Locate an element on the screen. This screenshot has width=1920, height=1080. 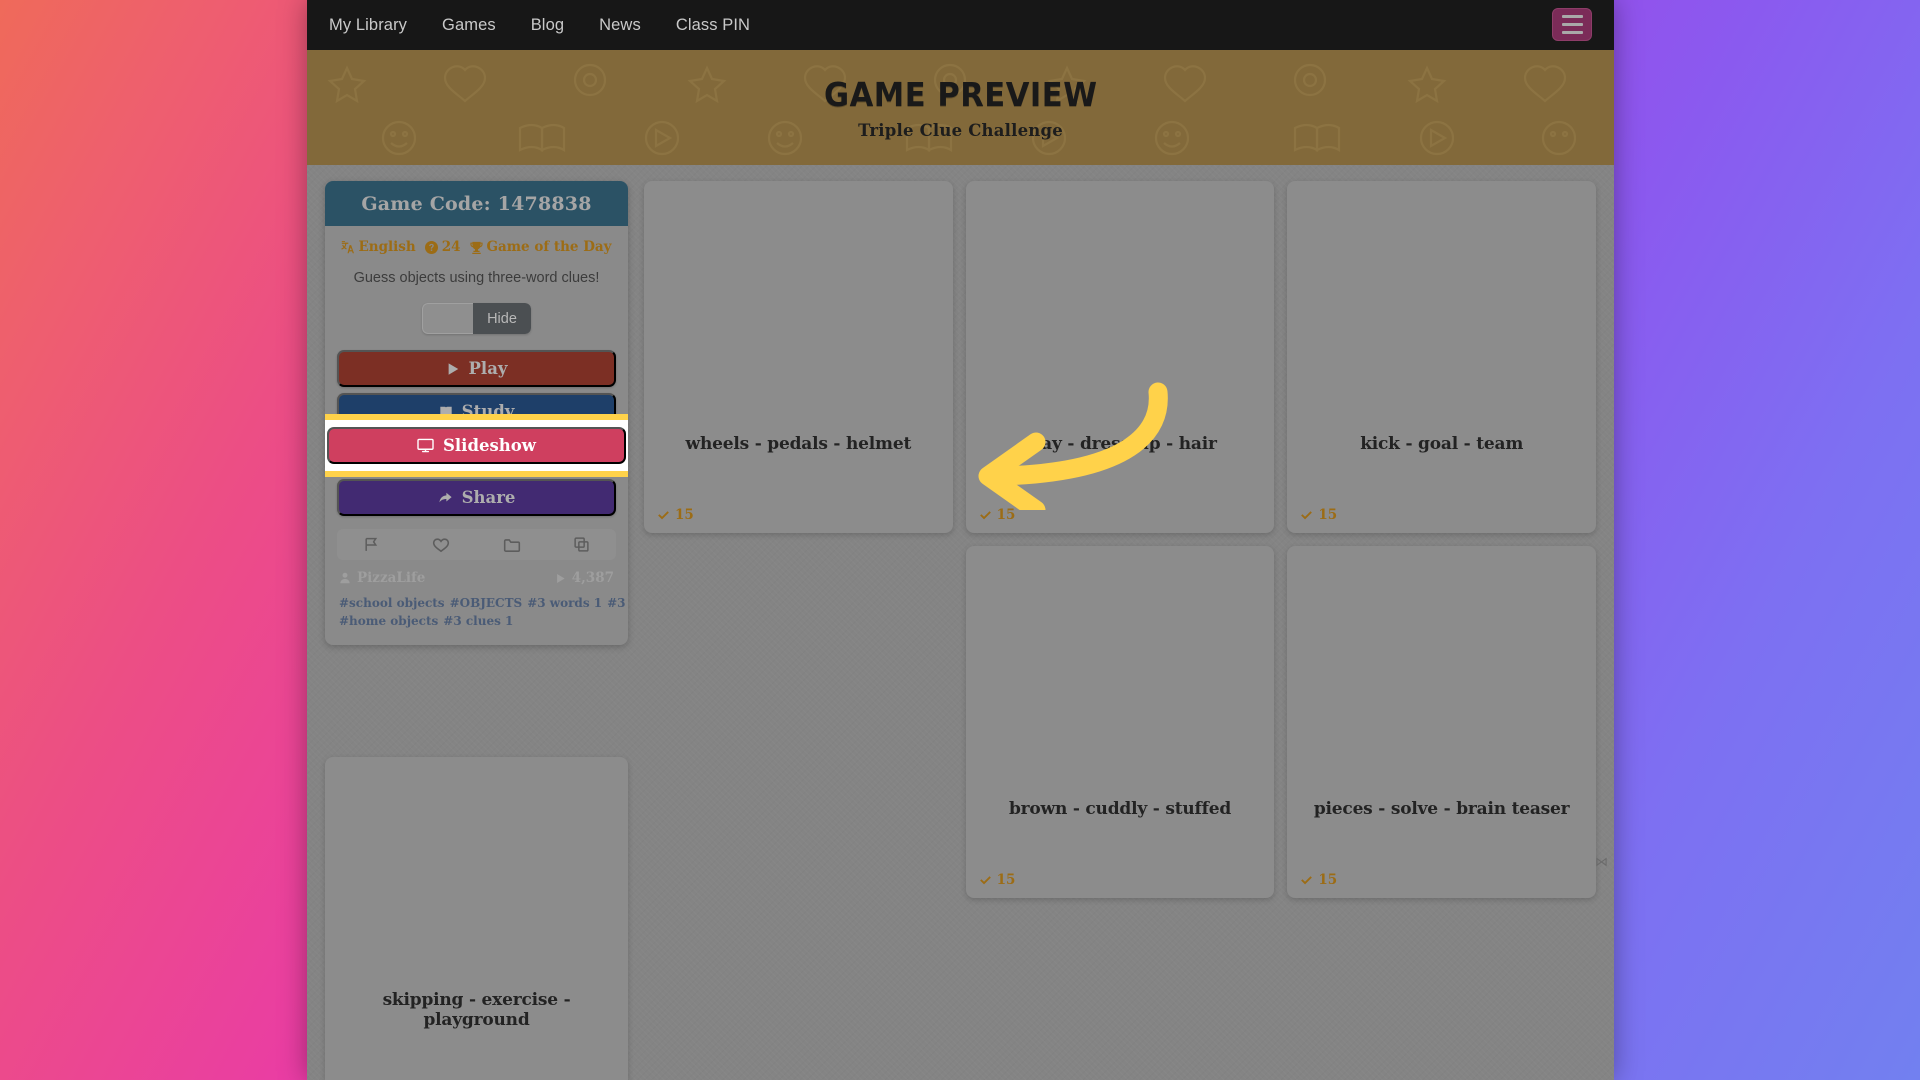
game-description: Guess objects using three-word clues! is located at coordinates (476, 278).